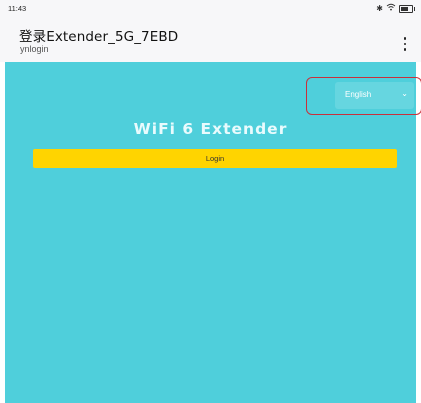 This screenshot has height=403, width=421. Describe the element at coordinates (210, 41) in the screenshot. I see `app-header: 登录Extender_5G_7EBD ynlogin` at that location.